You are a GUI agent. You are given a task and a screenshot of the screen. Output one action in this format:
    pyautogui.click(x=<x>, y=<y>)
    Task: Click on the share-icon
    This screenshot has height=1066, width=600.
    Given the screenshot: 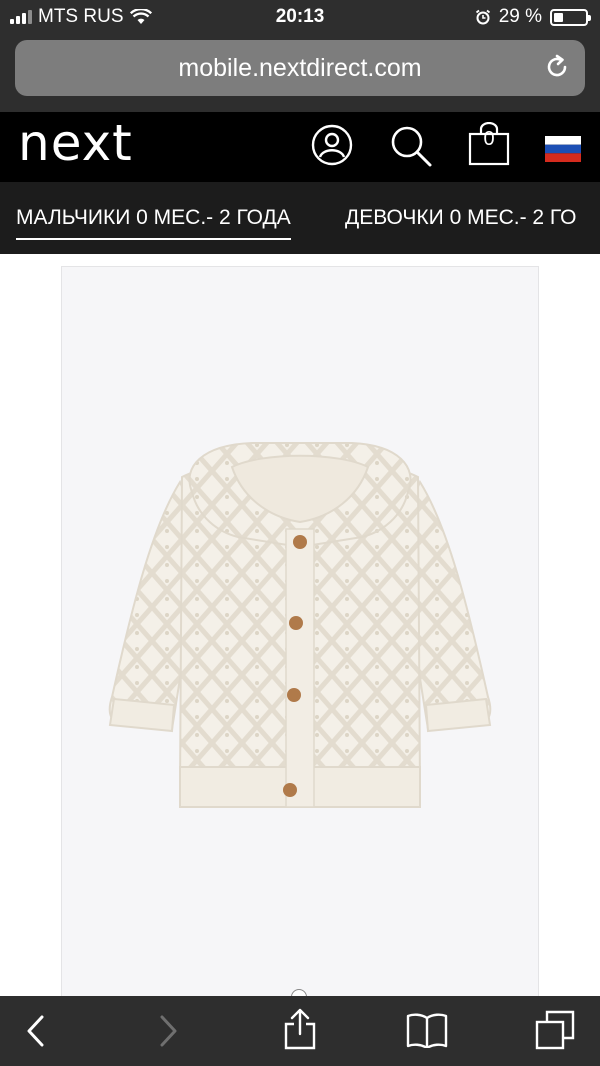 What is the action you would take?
    pyautogui.click(x=300, y=1029)
    